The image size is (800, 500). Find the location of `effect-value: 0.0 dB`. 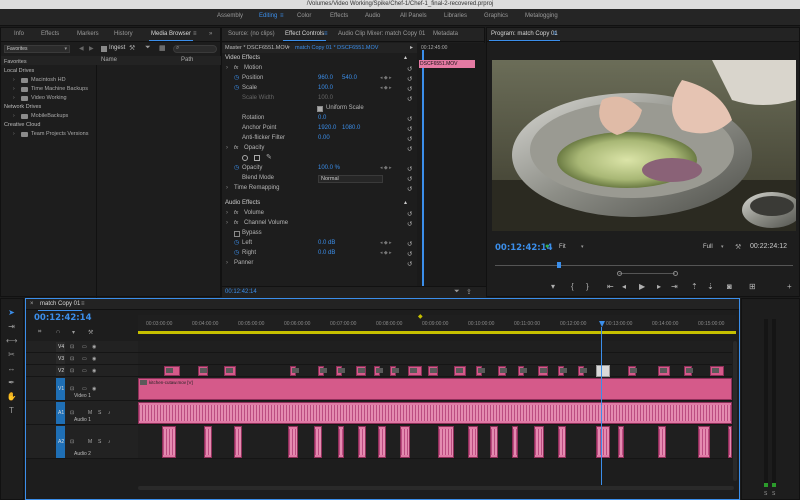

effect-value: 0.0 dB is located at coordinates (326, 243).